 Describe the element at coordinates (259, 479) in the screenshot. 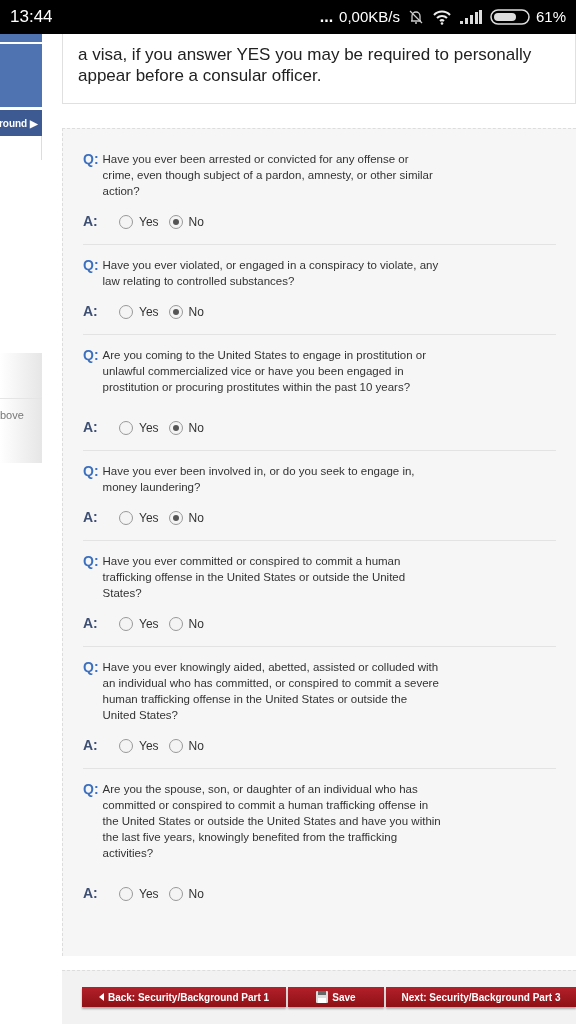

I see `question-text: Have you ever been involved in, or do you seek to engage in, money laundering?` at that location.